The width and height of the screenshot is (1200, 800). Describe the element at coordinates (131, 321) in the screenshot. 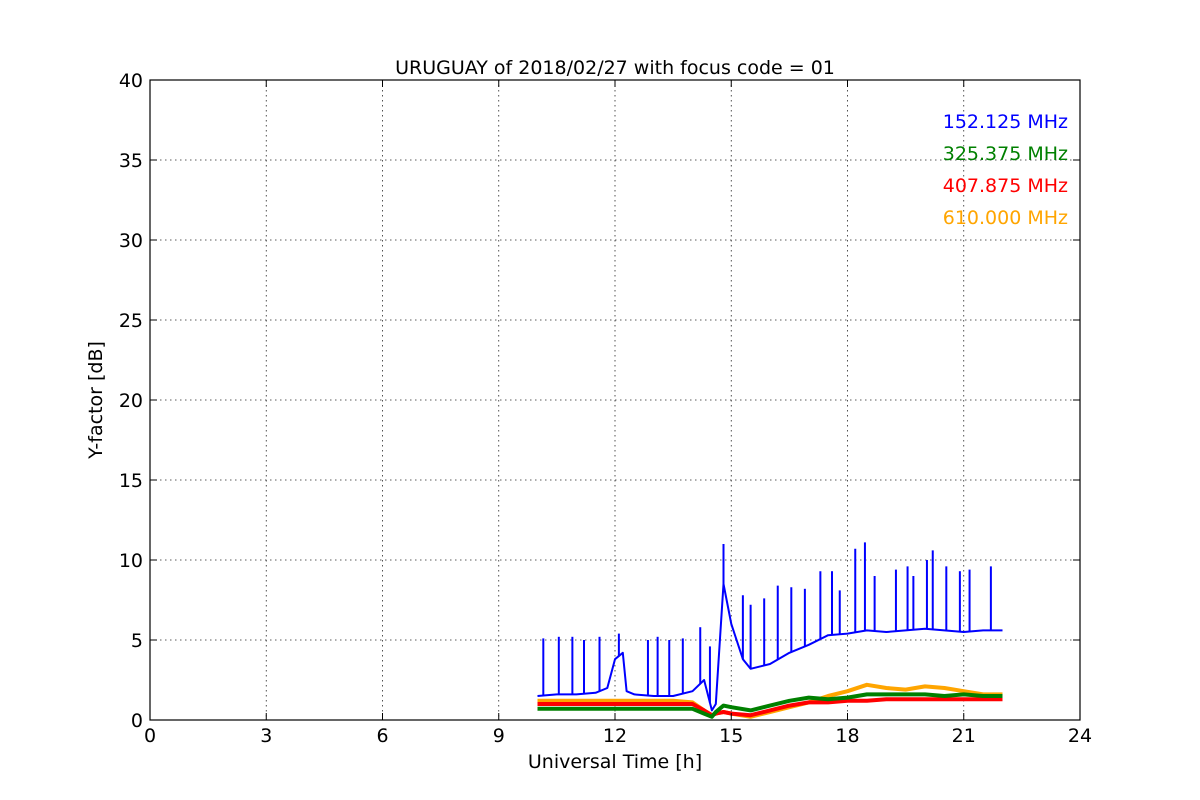

I see `y-tick-label: 25` at that location.